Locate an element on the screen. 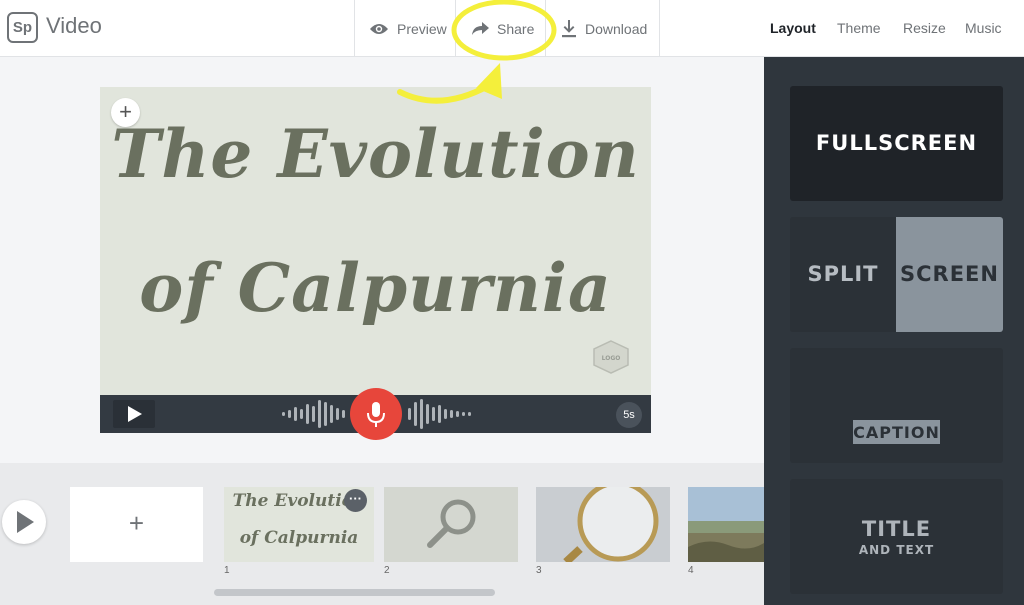 The width and height of the screenshot is (1024, 605). share-button: Share is located at coordinates (502, 28).